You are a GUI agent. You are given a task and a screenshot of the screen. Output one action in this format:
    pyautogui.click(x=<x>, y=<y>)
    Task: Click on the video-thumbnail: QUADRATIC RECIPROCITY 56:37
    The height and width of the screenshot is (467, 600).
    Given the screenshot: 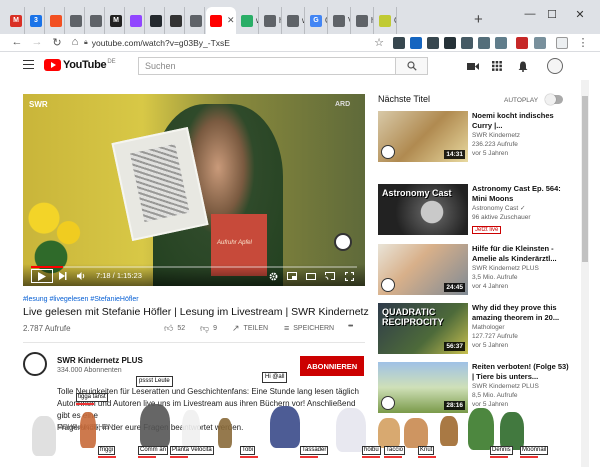 What is the action you would take?
    pyautogui.click(x=423, y=328)
    